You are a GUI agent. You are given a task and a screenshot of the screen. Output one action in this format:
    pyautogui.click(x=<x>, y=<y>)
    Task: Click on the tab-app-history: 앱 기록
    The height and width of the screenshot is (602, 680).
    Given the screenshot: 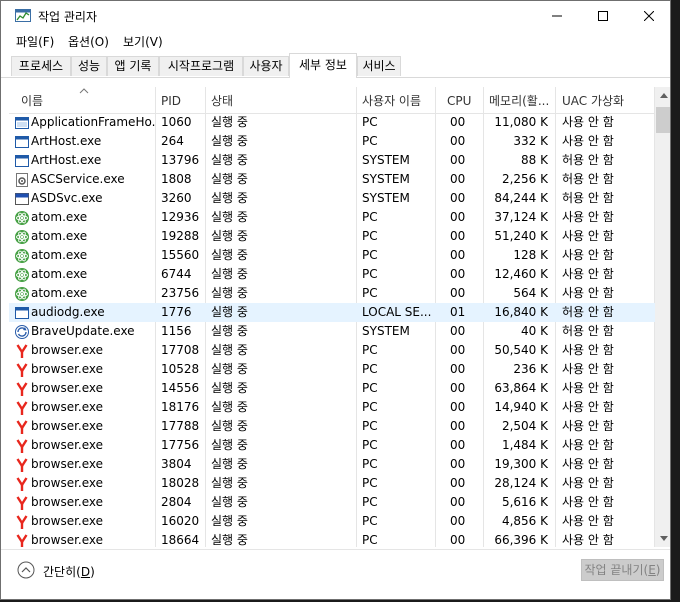 What is the action you would take?
    pyautogui.click(x=133, y=66)
    